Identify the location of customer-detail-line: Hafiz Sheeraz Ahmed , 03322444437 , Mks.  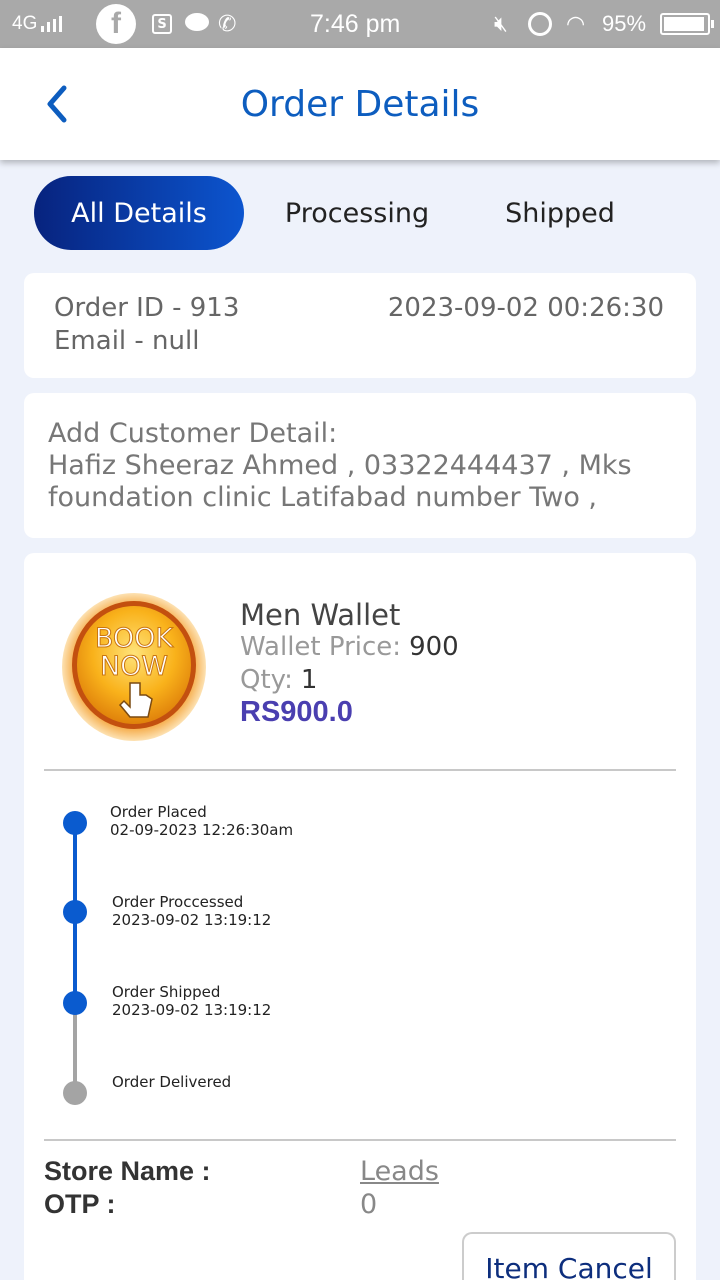
(340, 465).